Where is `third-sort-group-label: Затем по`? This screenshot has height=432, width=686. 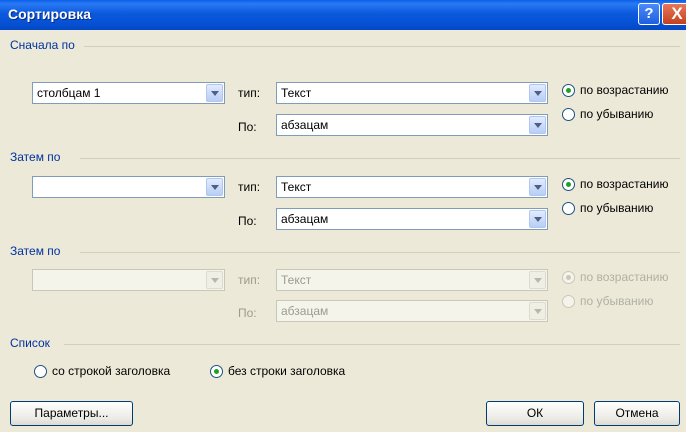 third-sort-group-label: Затем по is located at coordinates (35, 251).